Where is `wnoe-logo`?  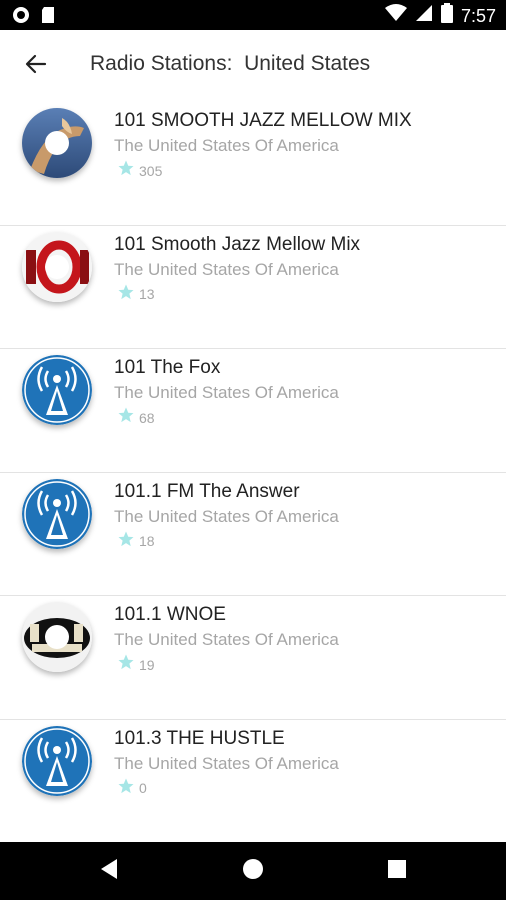 wnoe-logo is located at coordinates (57, 637).